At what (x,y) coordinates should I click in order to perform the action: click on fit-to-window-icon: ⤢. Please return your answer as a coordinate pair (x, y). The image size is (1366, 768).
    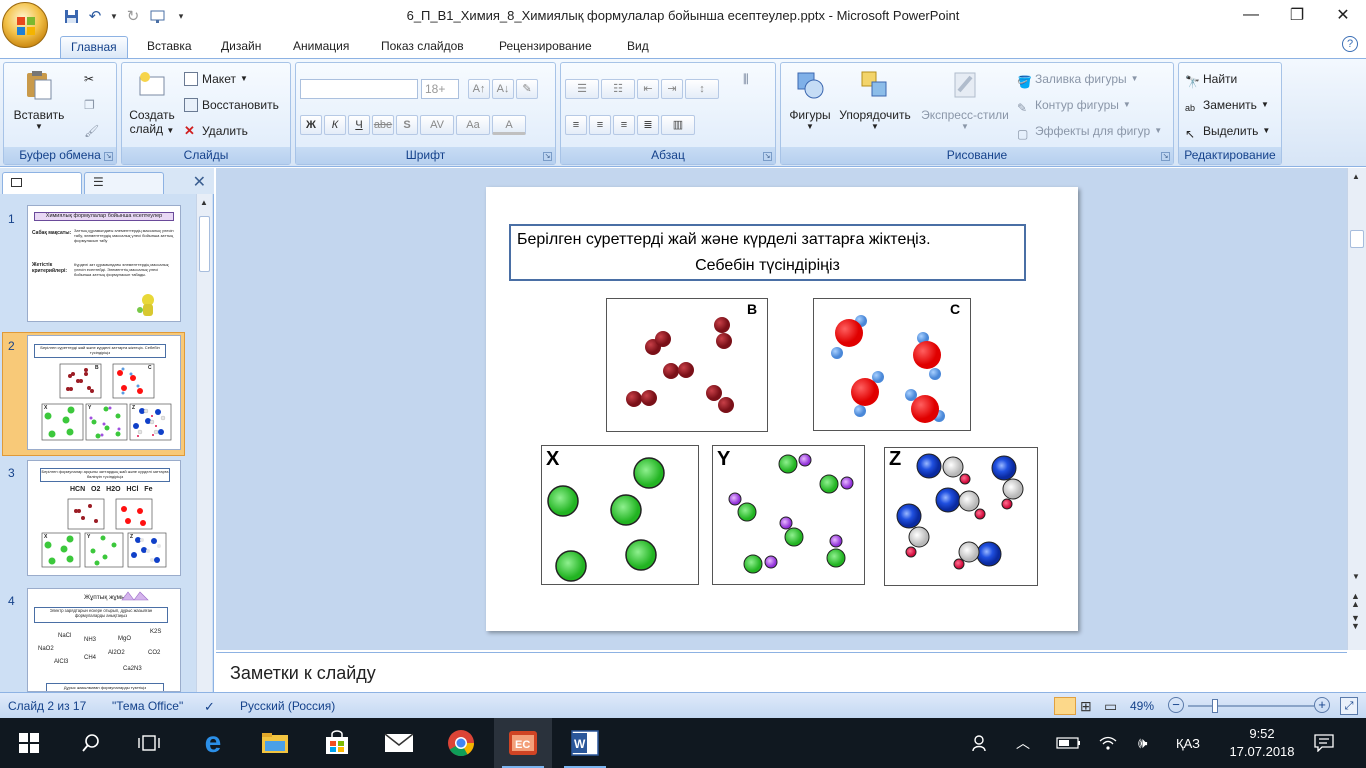
    Looking at the image, I should click on (1349, 706).